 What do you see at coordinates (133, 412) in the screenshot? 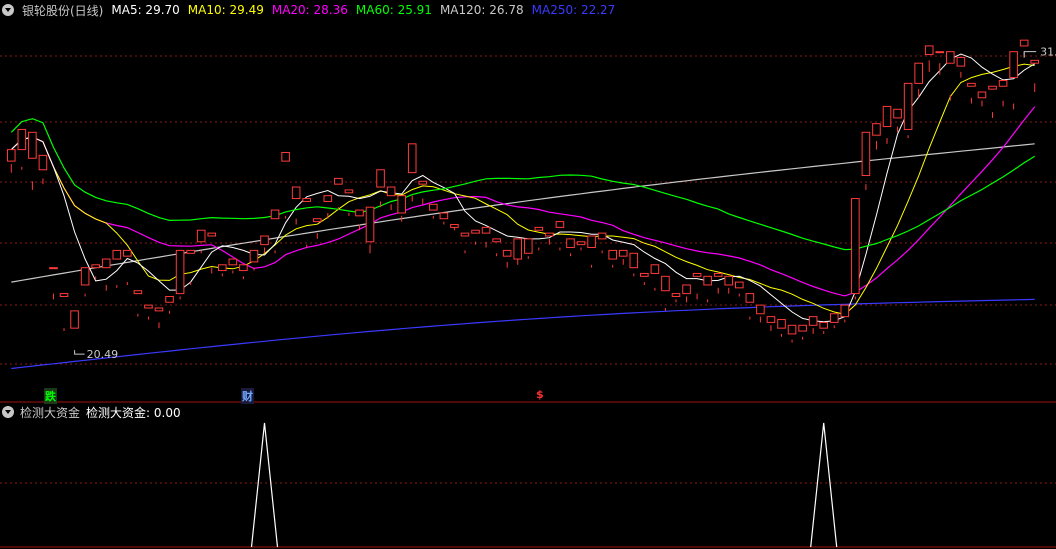
I see `indicator-value: 检测大资金: 0.00` at bounding box center [133, 412].